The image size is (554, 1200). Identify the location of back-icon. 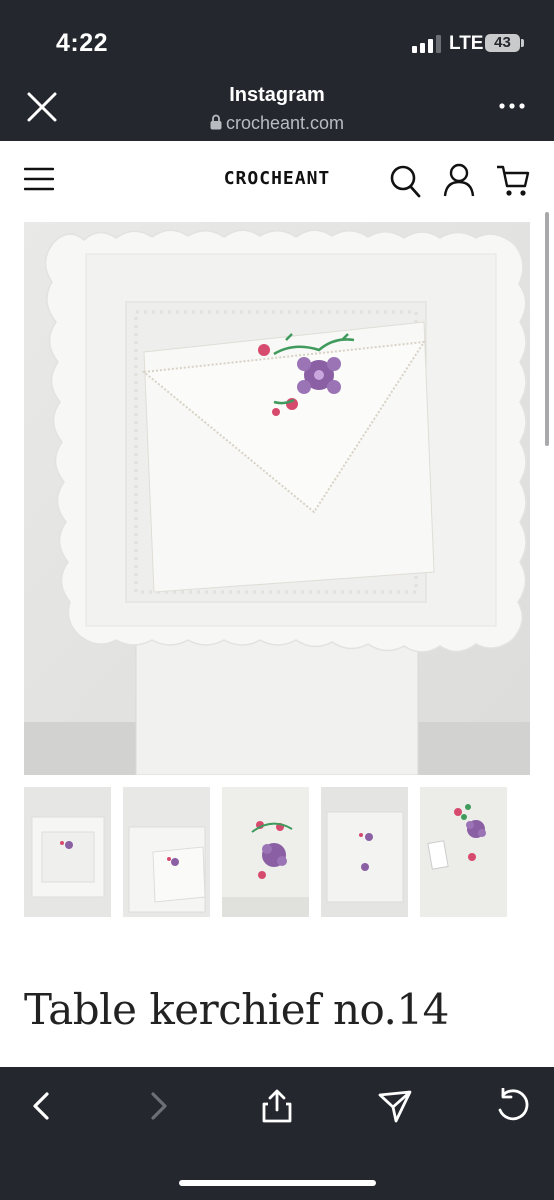
(41, 1106).